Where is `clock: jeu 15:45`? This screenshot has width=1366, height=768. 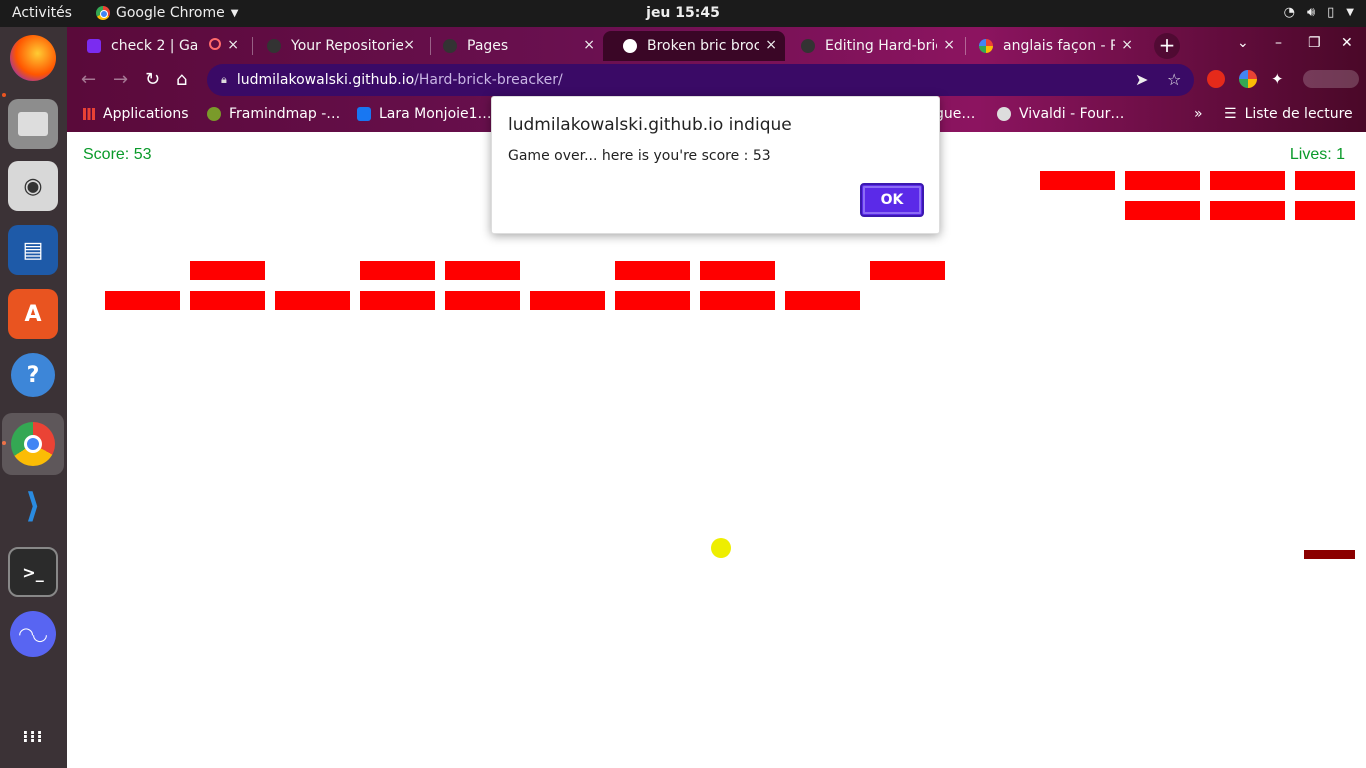 clock: jeu 15:45 is located at coordinates (683, 13).